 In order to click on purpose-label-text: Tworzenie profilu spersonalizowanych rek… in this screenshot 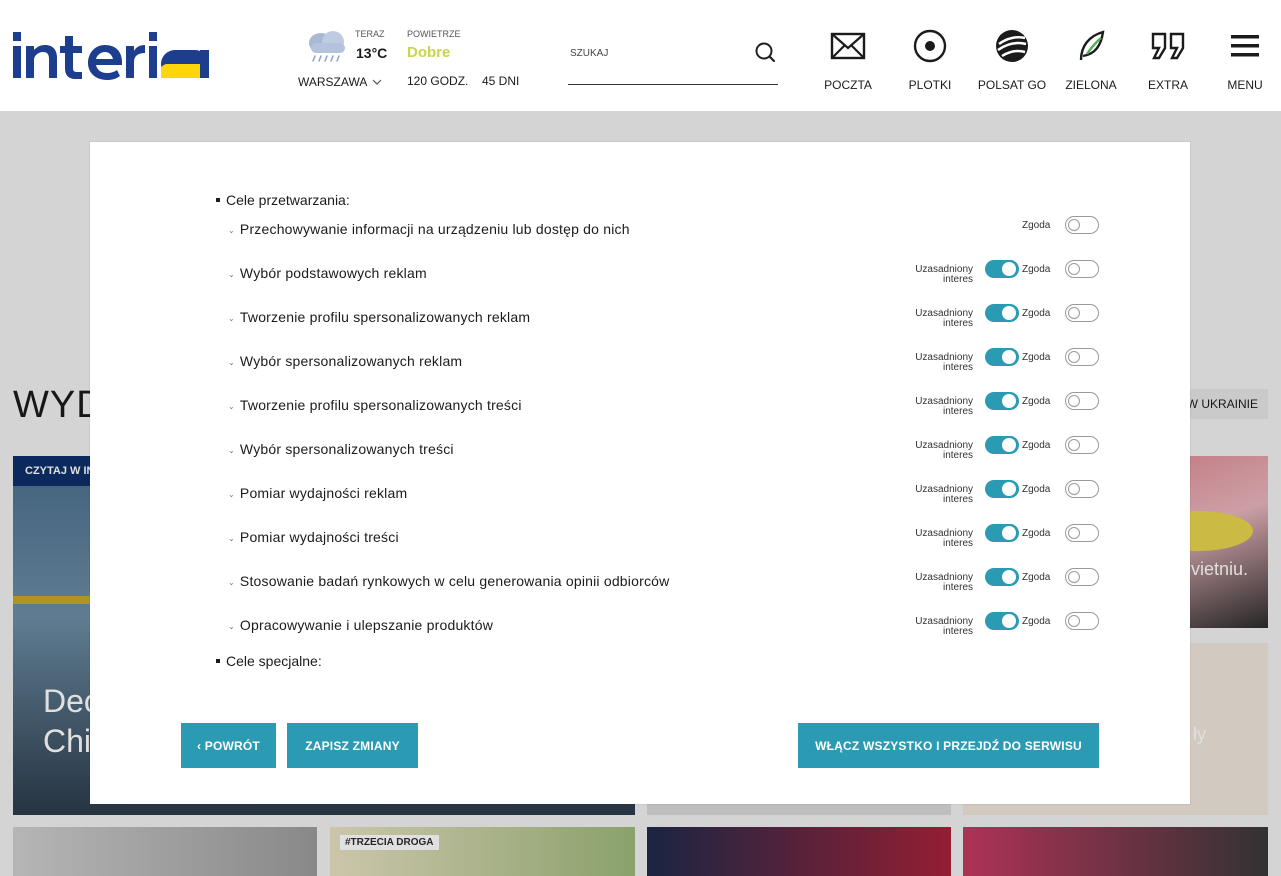, I will do `click(385, 317)`.